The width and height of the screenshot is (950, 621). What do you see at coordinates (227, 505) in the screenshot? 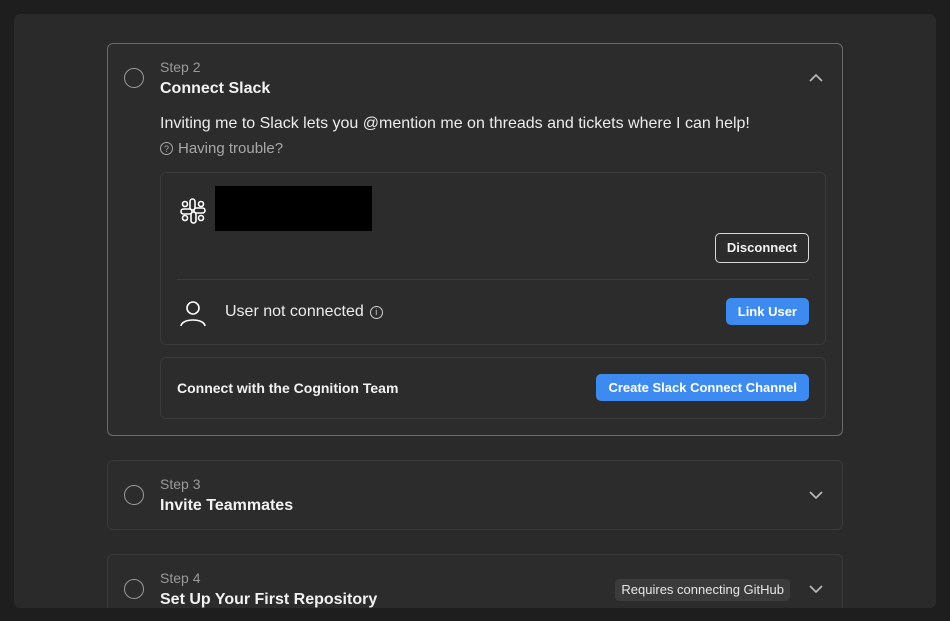
I see `step-3-title: Invite Teammates` at bounding box center [227, 505].